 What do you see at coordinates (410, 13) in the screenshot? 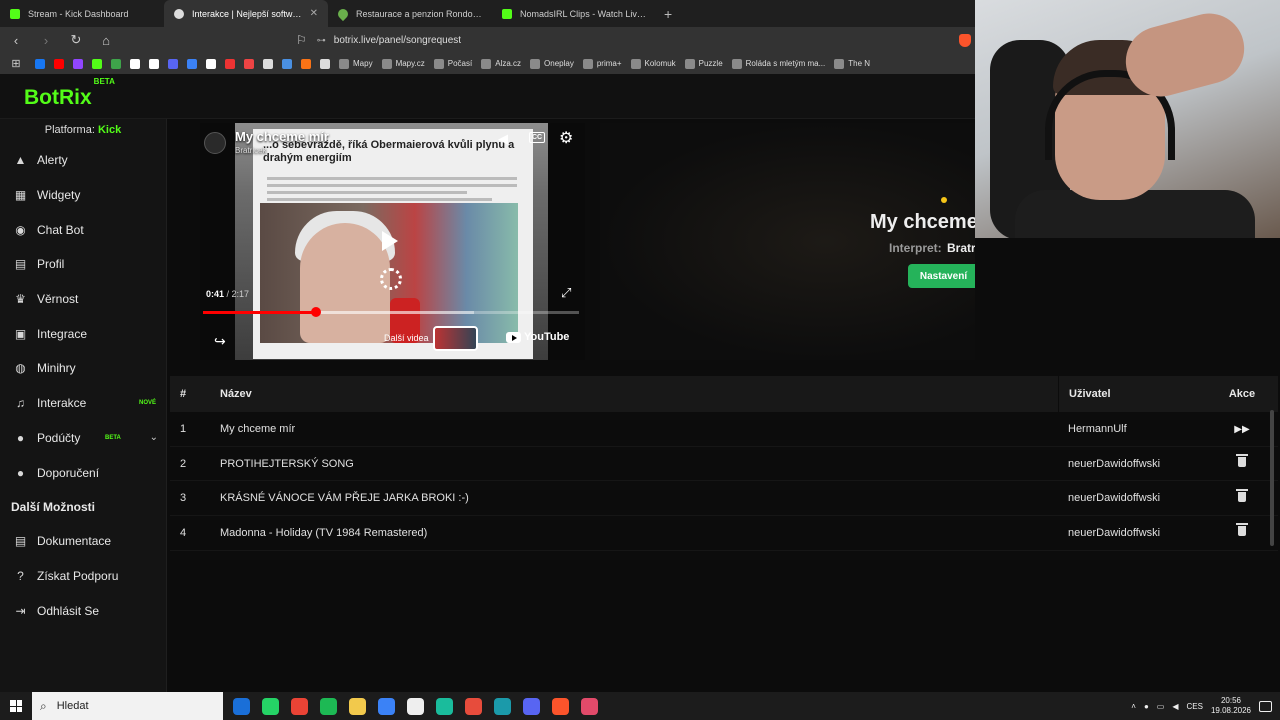
I see `browser-tab: Restaurace a penzion Rondo – Mapy` at bounding box center [410, 13].